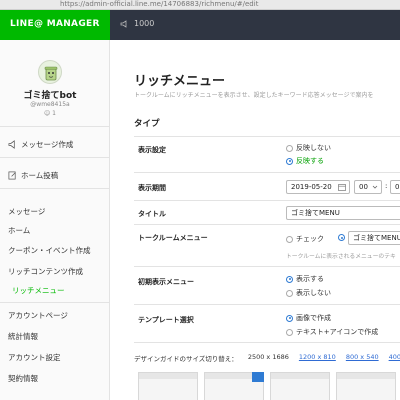 Image resolution: width=400 pixels, height=400 pixels. Describe the element at coordinates (47, 144) in the screenshot. I see `sidebar-item-label: メッセージ作成` at that location.